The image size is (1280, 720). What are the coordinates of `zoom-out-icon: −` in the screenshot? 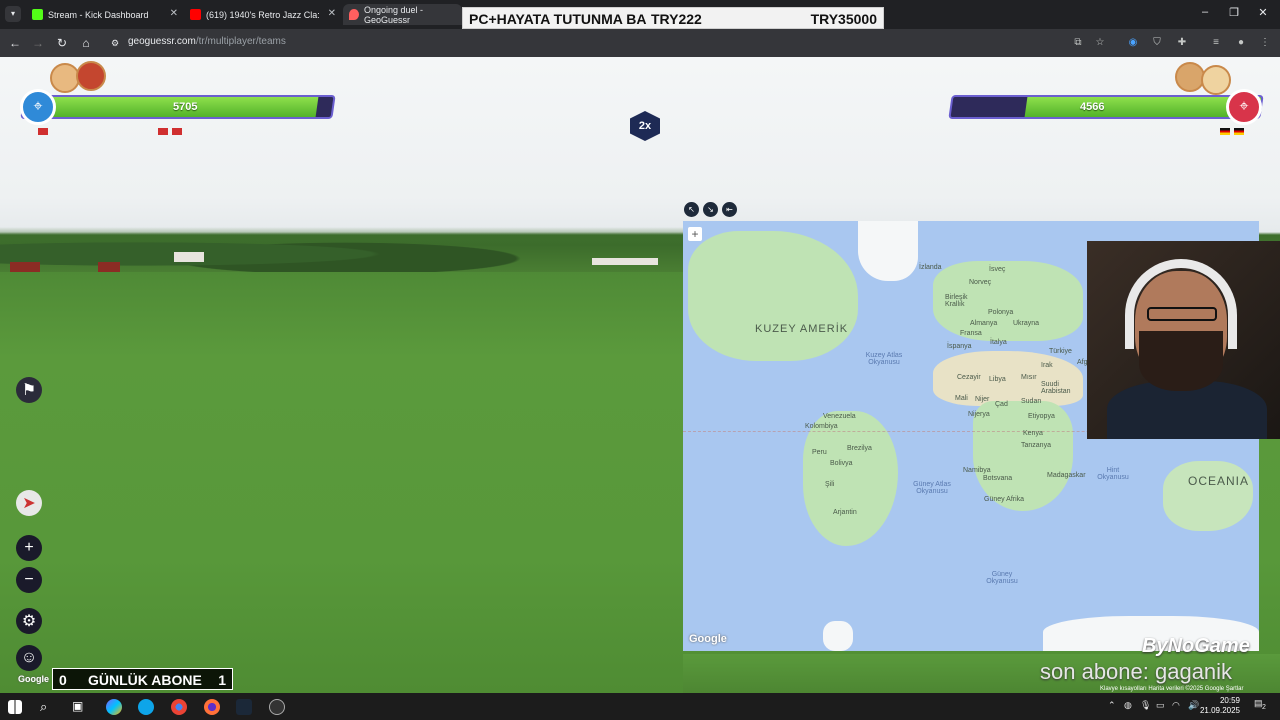 It's located at (29, 580).